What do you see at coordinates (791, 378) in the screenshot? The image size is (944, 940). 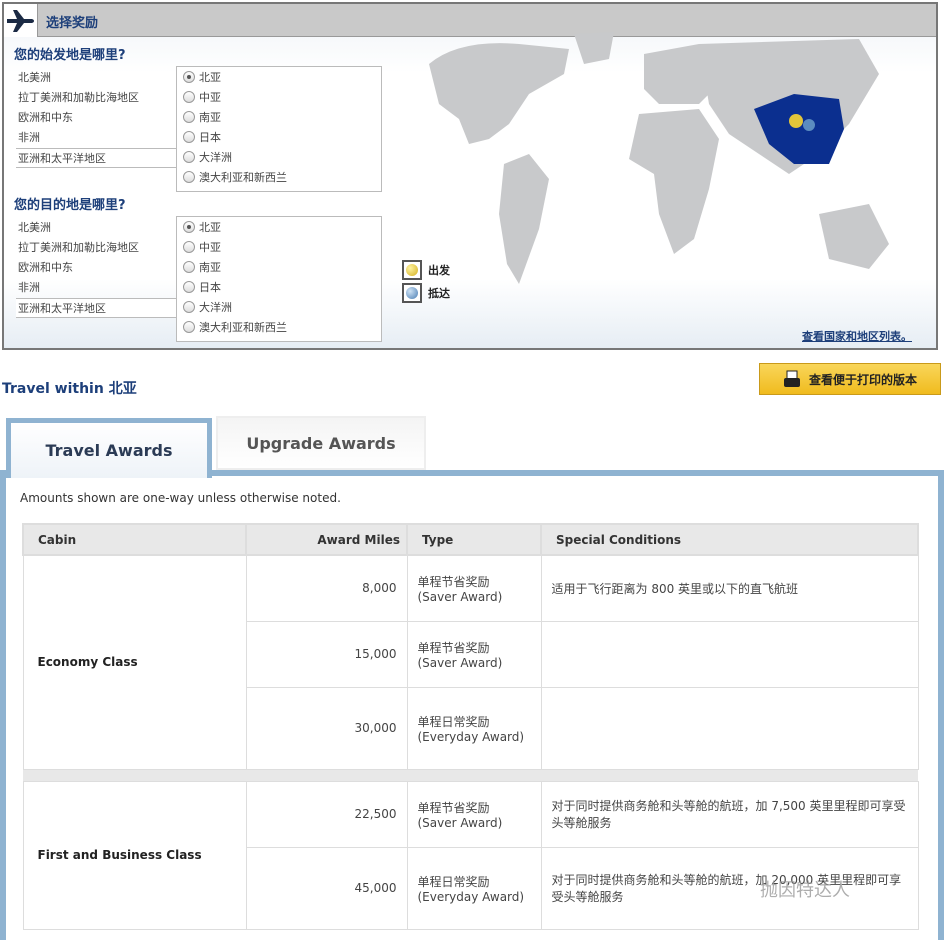 I see `printer-icon` at bounding box center [791, 378].